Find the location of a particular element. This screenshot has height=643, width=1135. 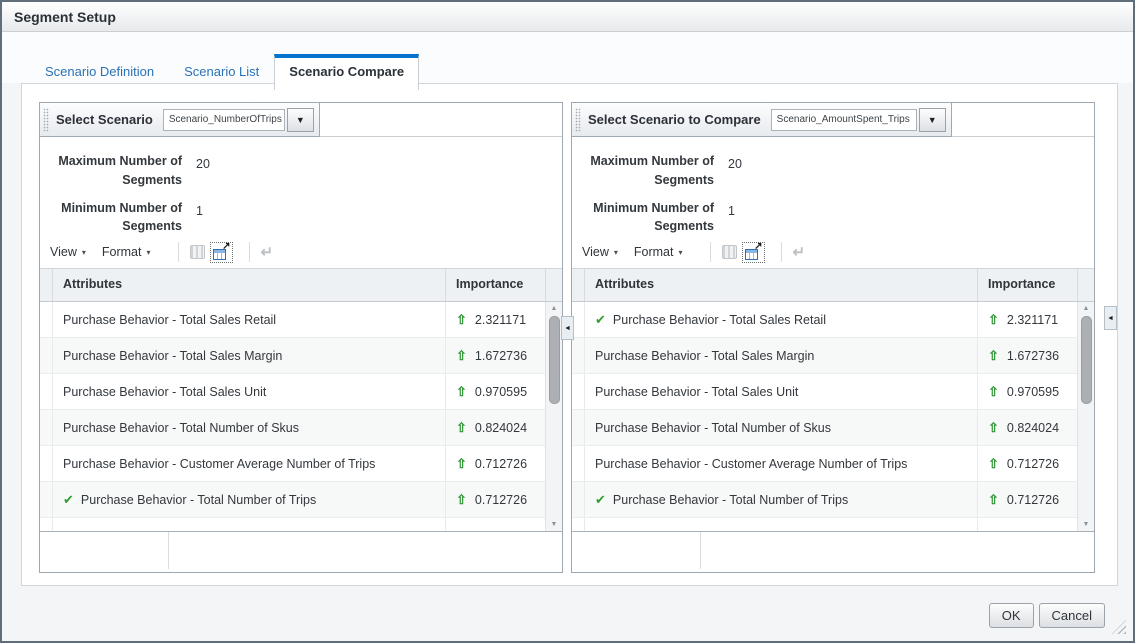

splitter-collapse-button-right: ◄ is located at coordinates (1110, 318).